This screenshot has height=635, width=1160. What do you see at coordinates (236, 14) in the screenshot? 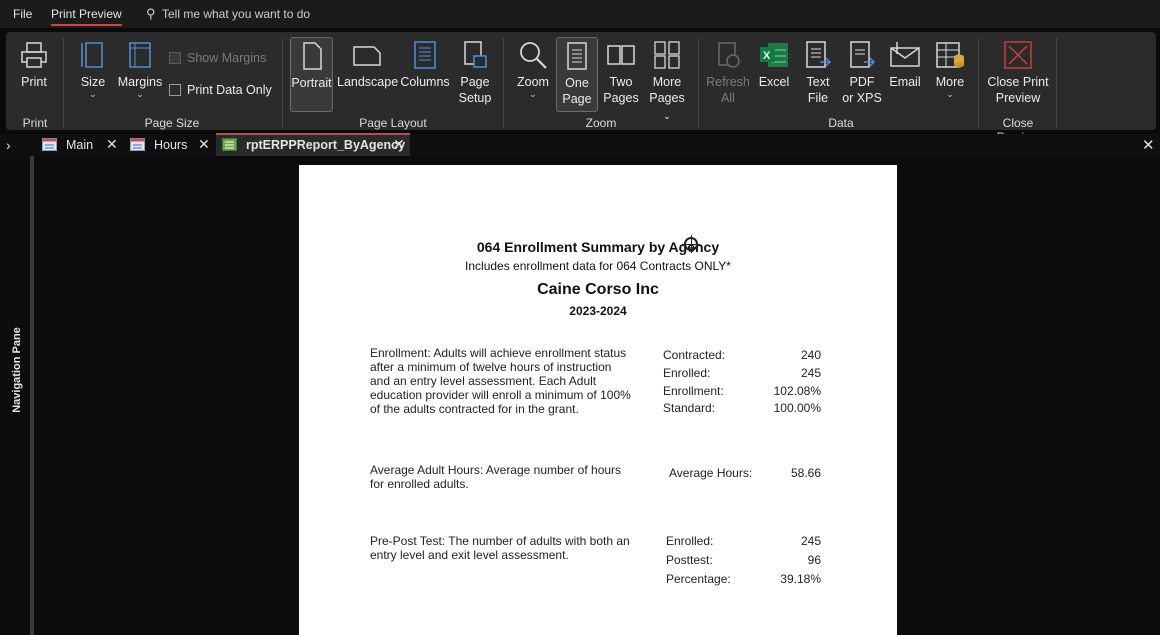
I see `tell-me-placeholder: Tell me what you want to do` at bounding box center [236, 14].